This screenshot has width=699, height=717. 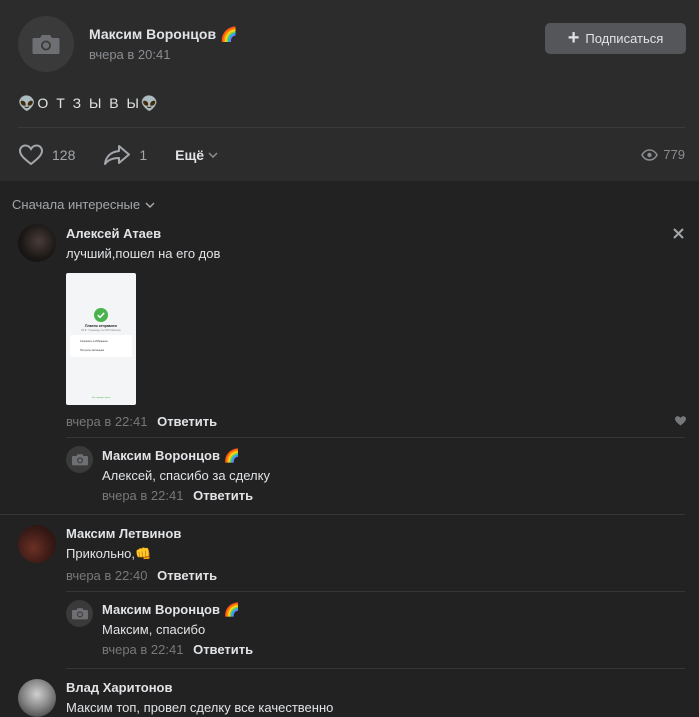 I want to click on comment-author: Алексей Атаев, so click(x=113, y=233).